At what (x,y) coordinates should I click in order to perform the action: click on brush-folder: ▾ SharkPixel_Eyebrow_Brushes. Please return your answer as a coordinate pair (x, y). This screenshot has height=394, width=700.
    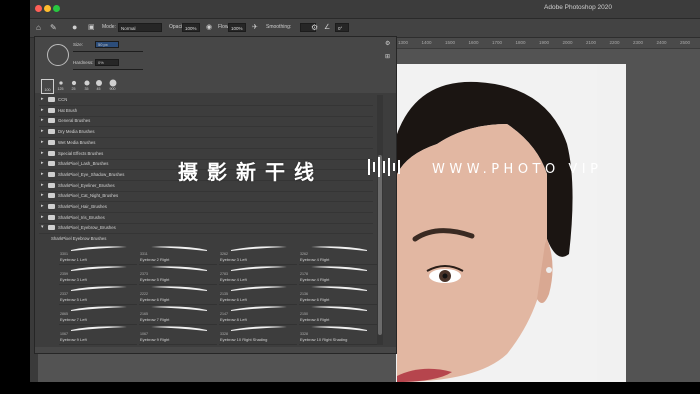
    Looking at the image, I should click on (206, 229).